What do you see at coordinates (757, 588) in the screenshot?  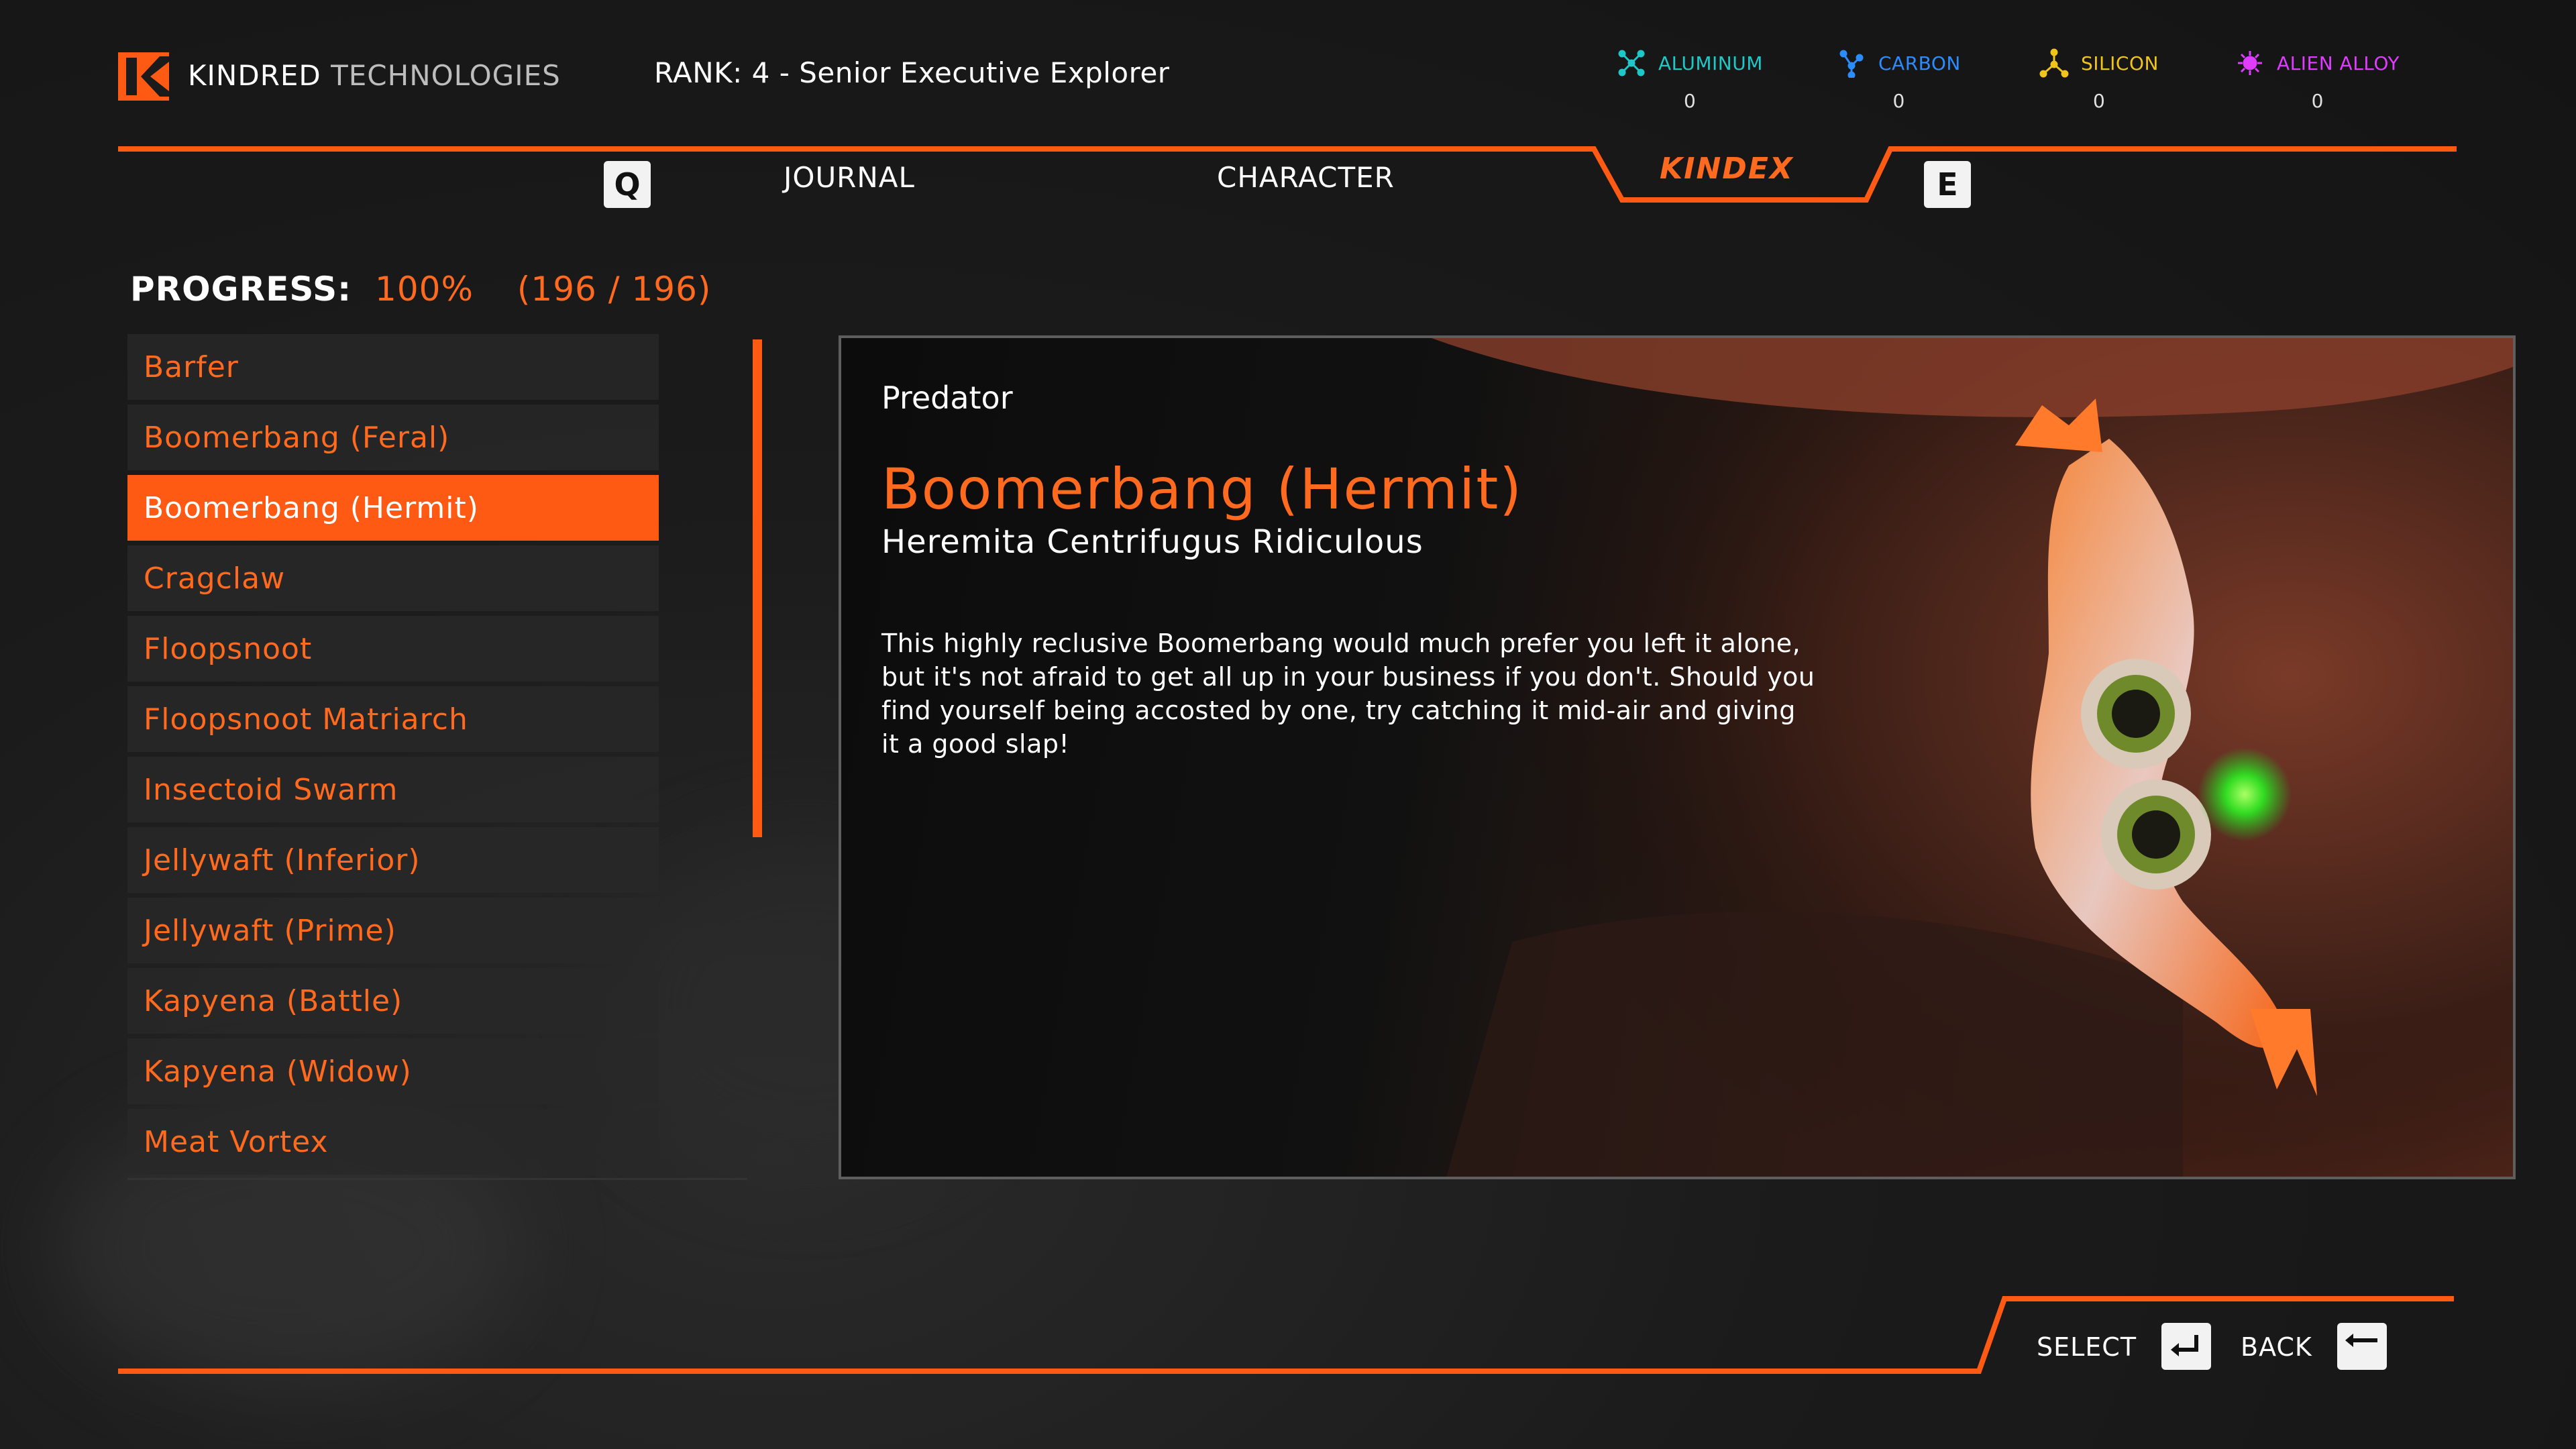 I see `list-scrollbar` at bounding box center [757, 588].